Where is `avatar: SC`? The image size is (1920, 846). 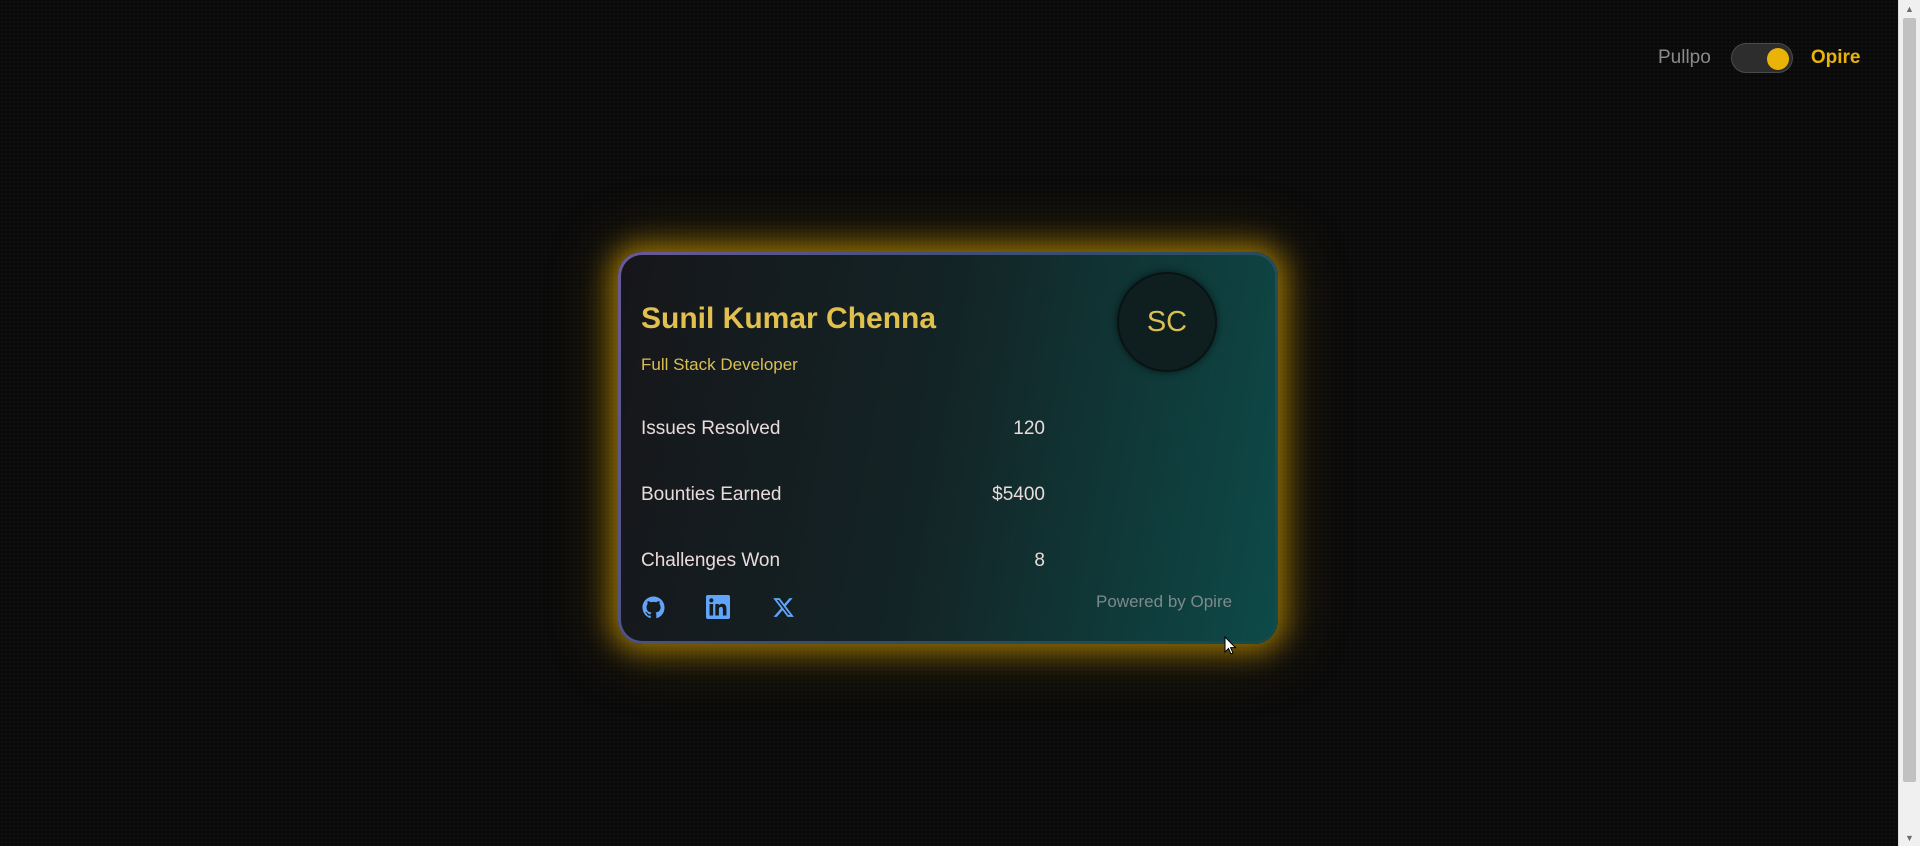 avatar: SC is located at coordinates (1167, 322).